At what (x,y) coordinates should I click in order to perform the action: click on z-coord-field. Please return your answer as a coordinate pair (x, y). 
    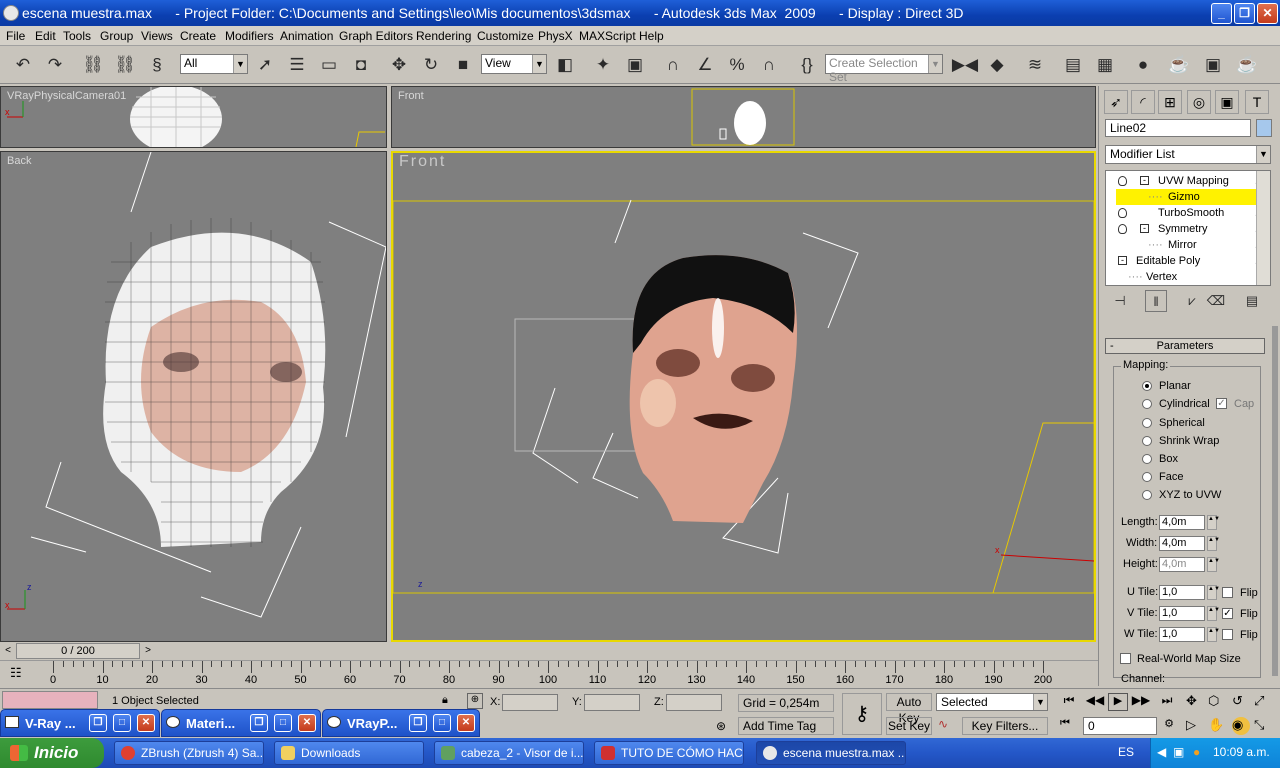
    Looking at the image, I should click on (694, 702).